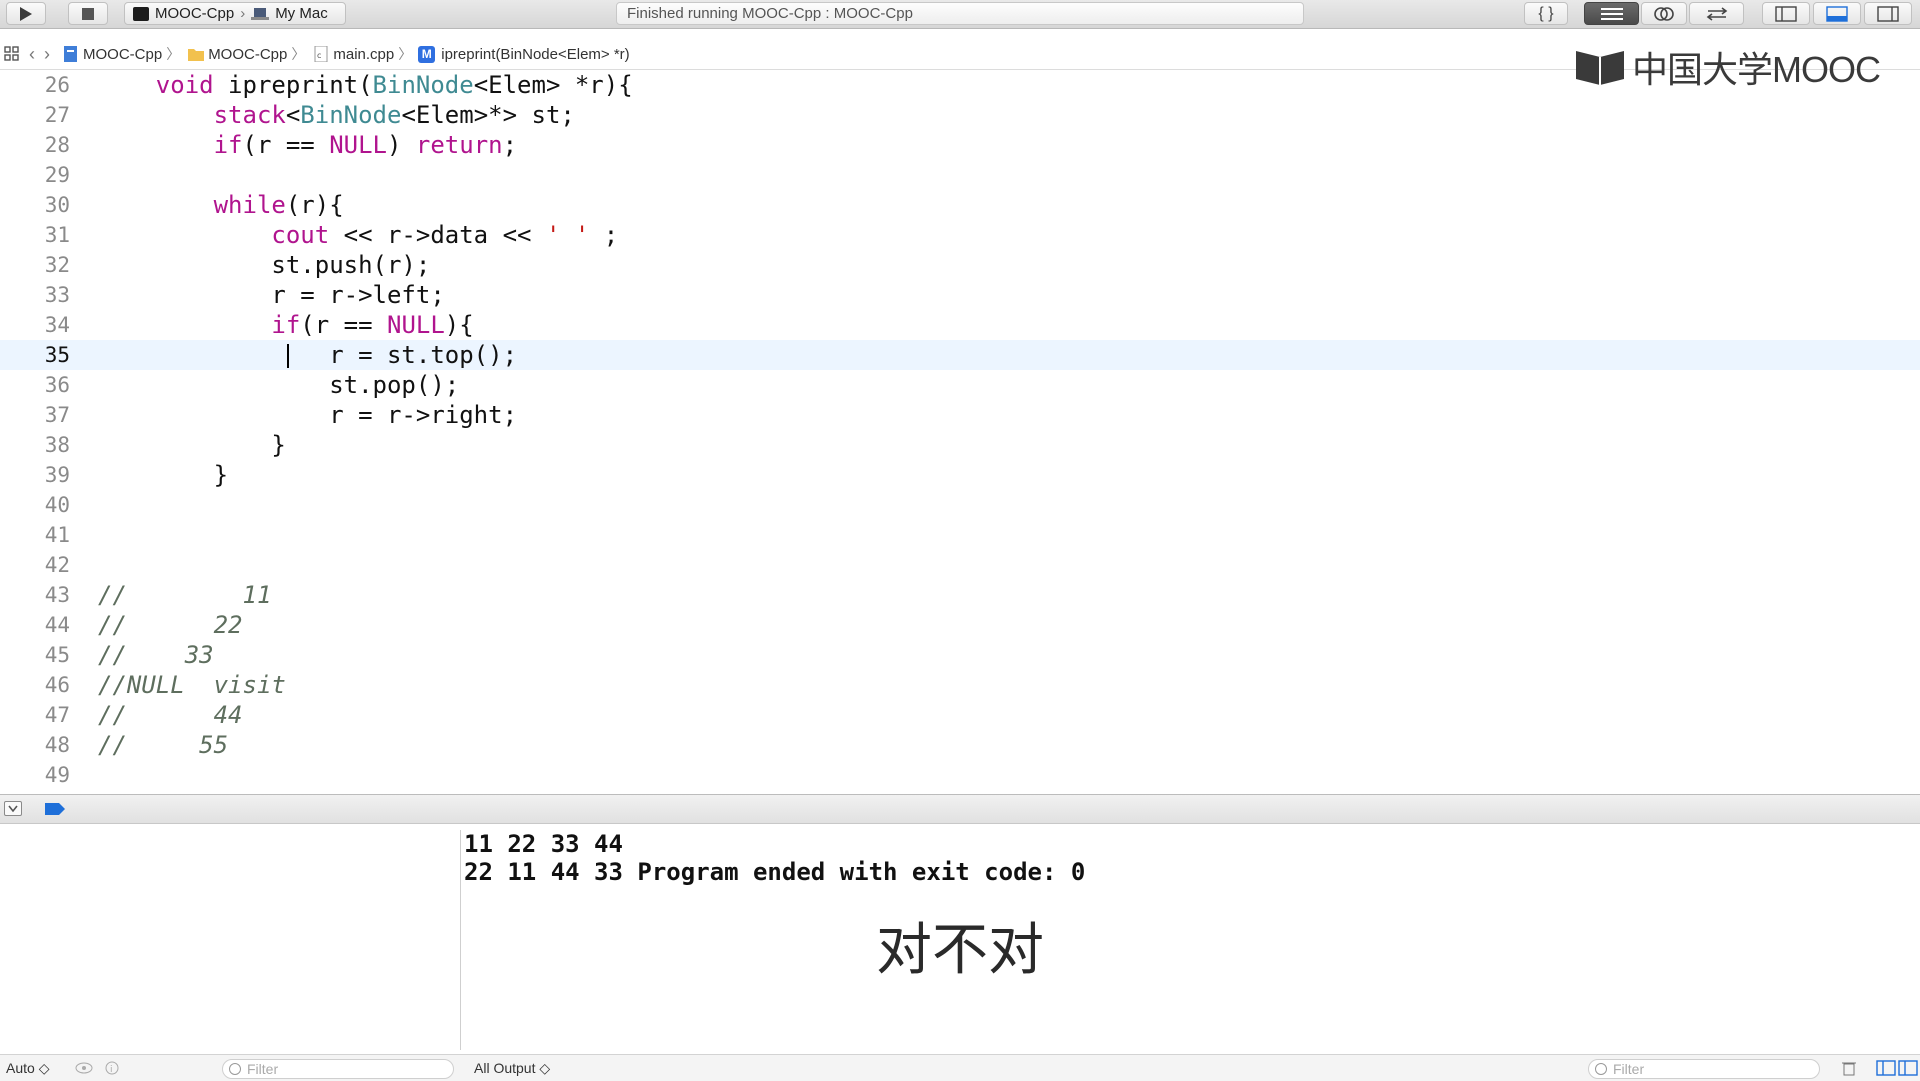  Describe the element at coordinates (35, 235) in the screenshot. I see `line-number: 31` at that location.